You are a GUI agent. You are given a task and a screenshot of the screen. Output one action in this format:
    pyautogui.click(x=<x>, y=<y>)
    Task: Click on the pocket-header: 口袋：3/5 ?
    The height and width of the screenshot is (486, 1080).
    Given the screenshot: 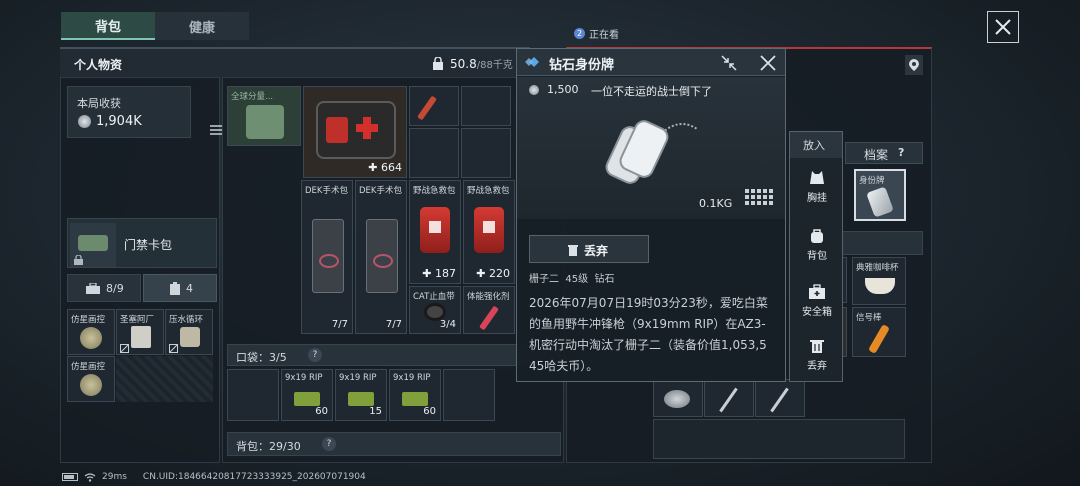 What is the action you would take?
    pyautogui.click(x=394, y=355)
    